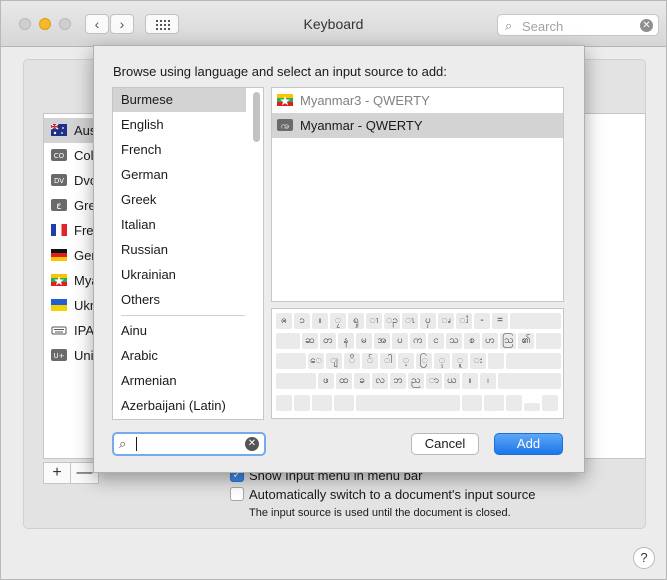  What do you see at coordinates (508, 341) in the screenshot?
I see `keyboard-key: ဩ` at bounding box center [508, 341].